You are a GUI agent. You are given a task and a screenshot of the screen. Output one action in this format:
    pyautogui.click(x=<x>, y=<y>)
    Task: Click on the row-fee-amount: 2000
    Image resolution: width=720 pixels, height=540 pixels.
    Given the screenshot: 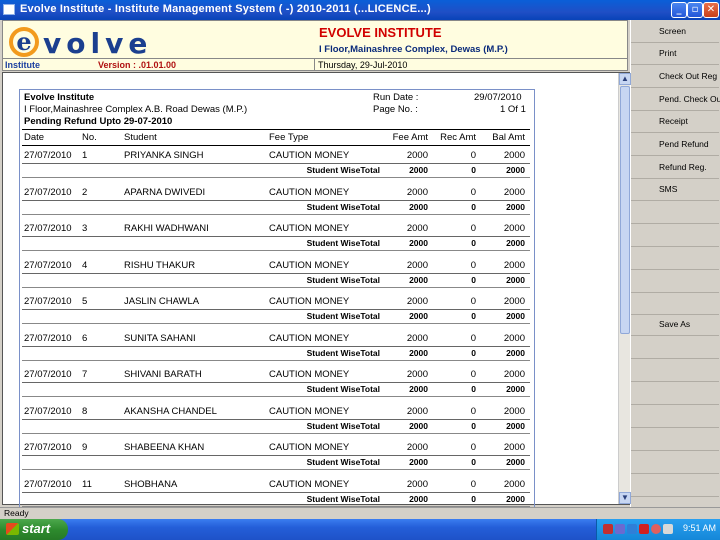 What is the action you would take?
    pyautogui.click(x=417, y=411)
    